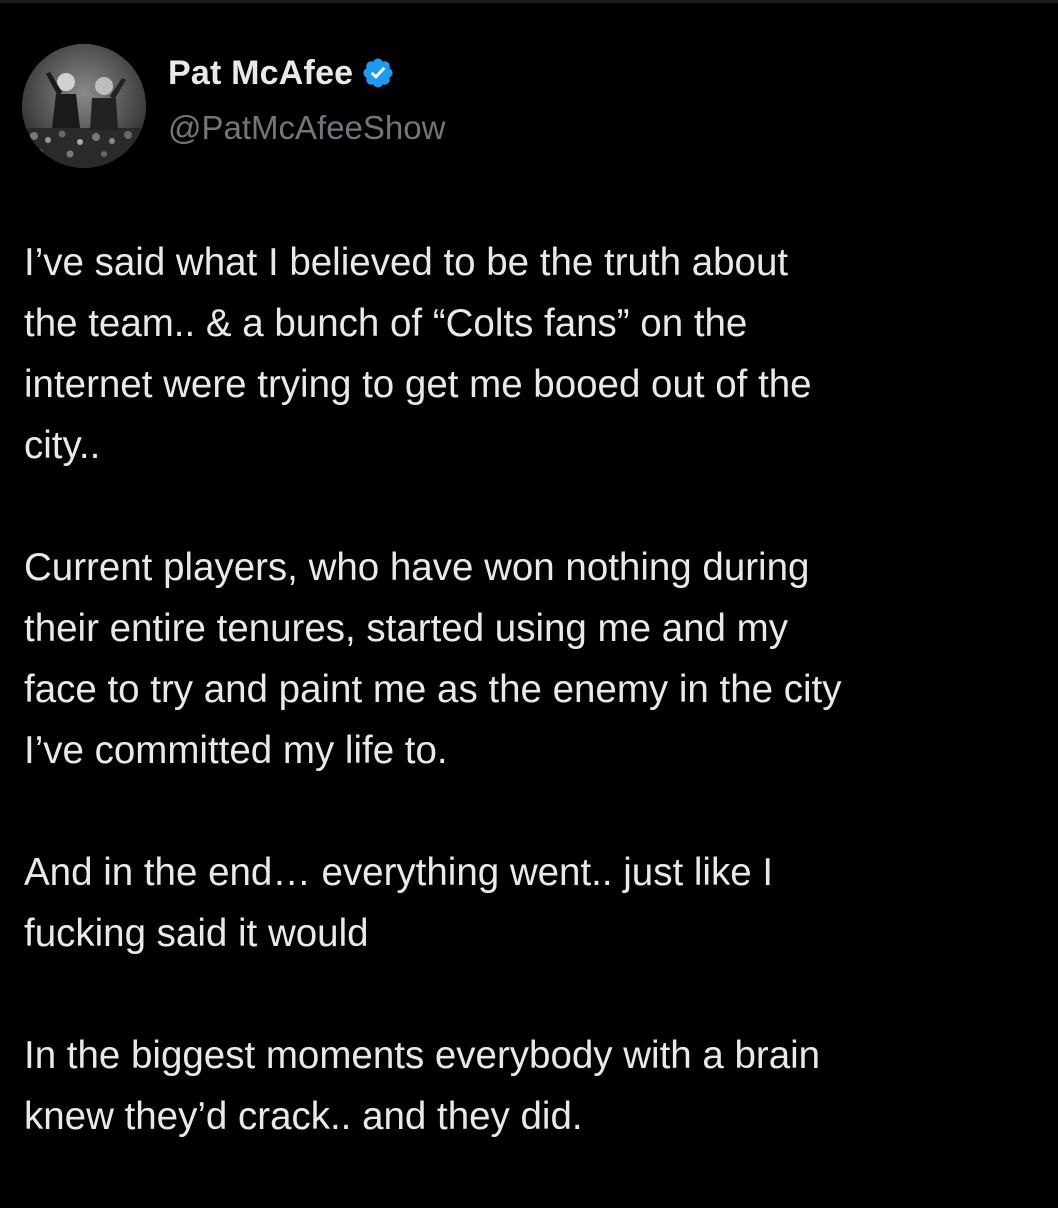  Describe the element at coordinates (260, 73) in the screenshot. I see `display-name: Pat McAfee` at that location.